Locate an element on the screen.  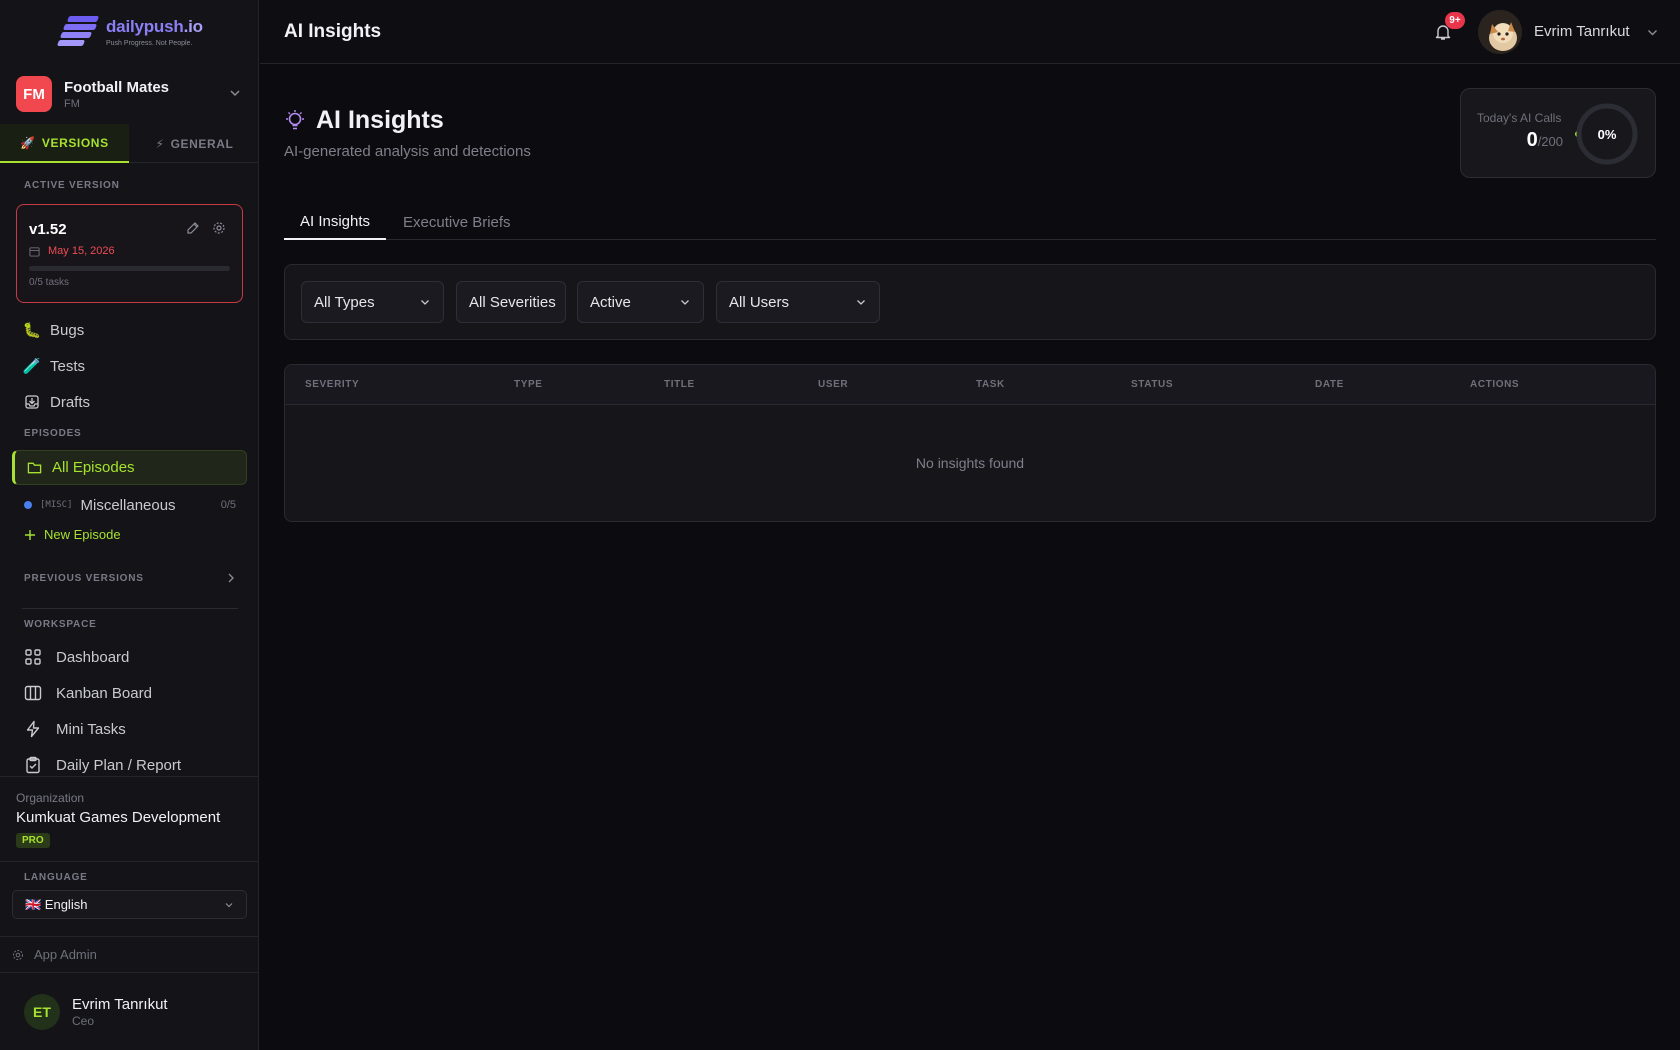
organization-name: Kumkuat Games Development is located at coordinates (118, 817).